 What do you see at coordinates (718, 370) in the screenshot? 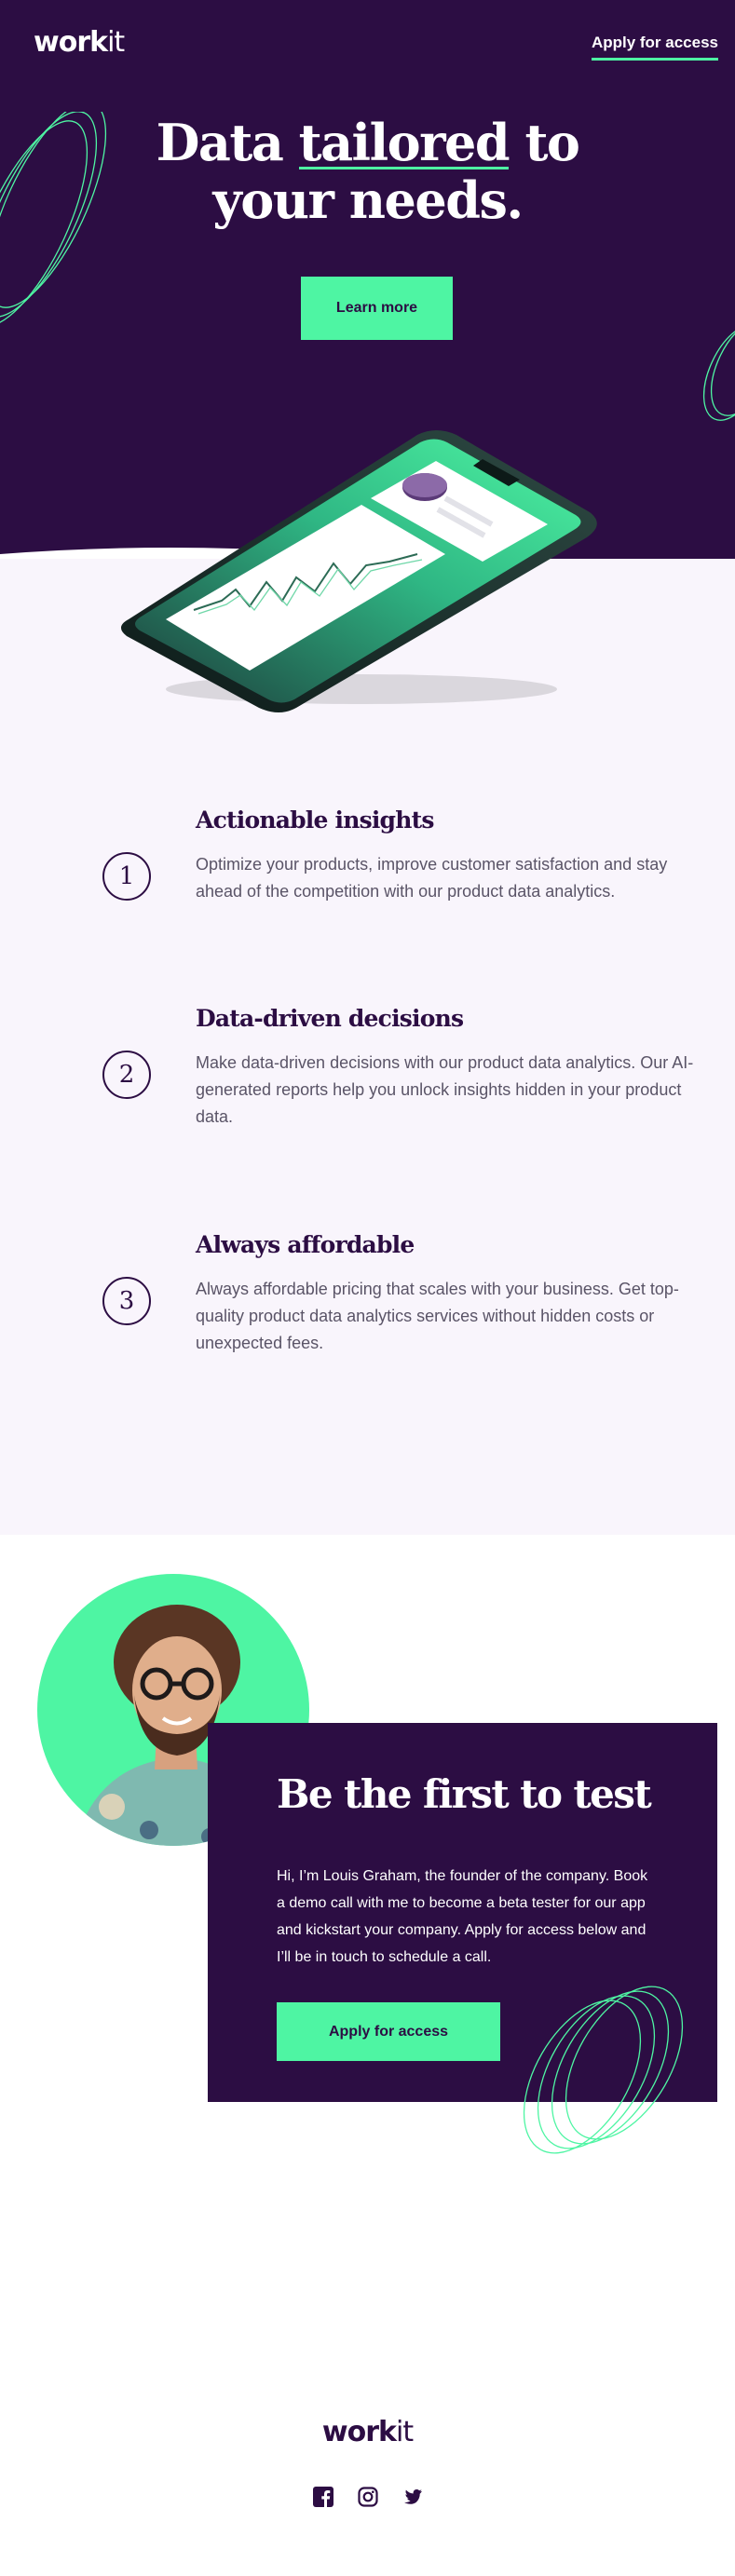
I see `decorative-rings-right` at bounding box center [718, 370].